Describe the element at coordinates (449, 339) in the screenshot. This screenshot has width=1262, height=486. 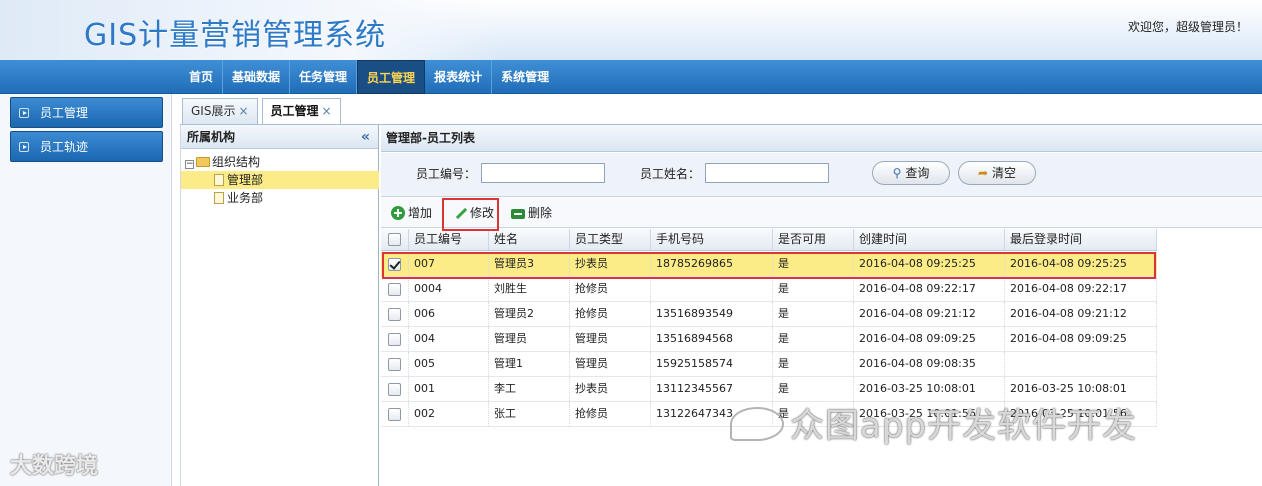
I see `cell-emp-no: 004` at that location.